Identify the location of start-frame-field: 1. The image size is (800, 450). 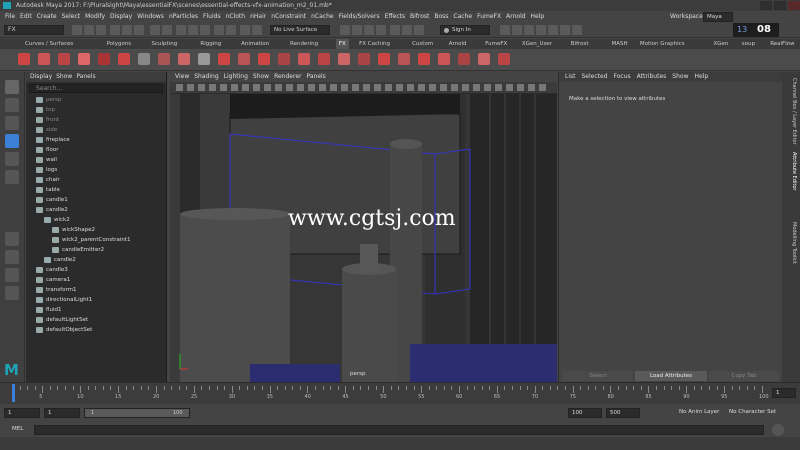
(22, 413).